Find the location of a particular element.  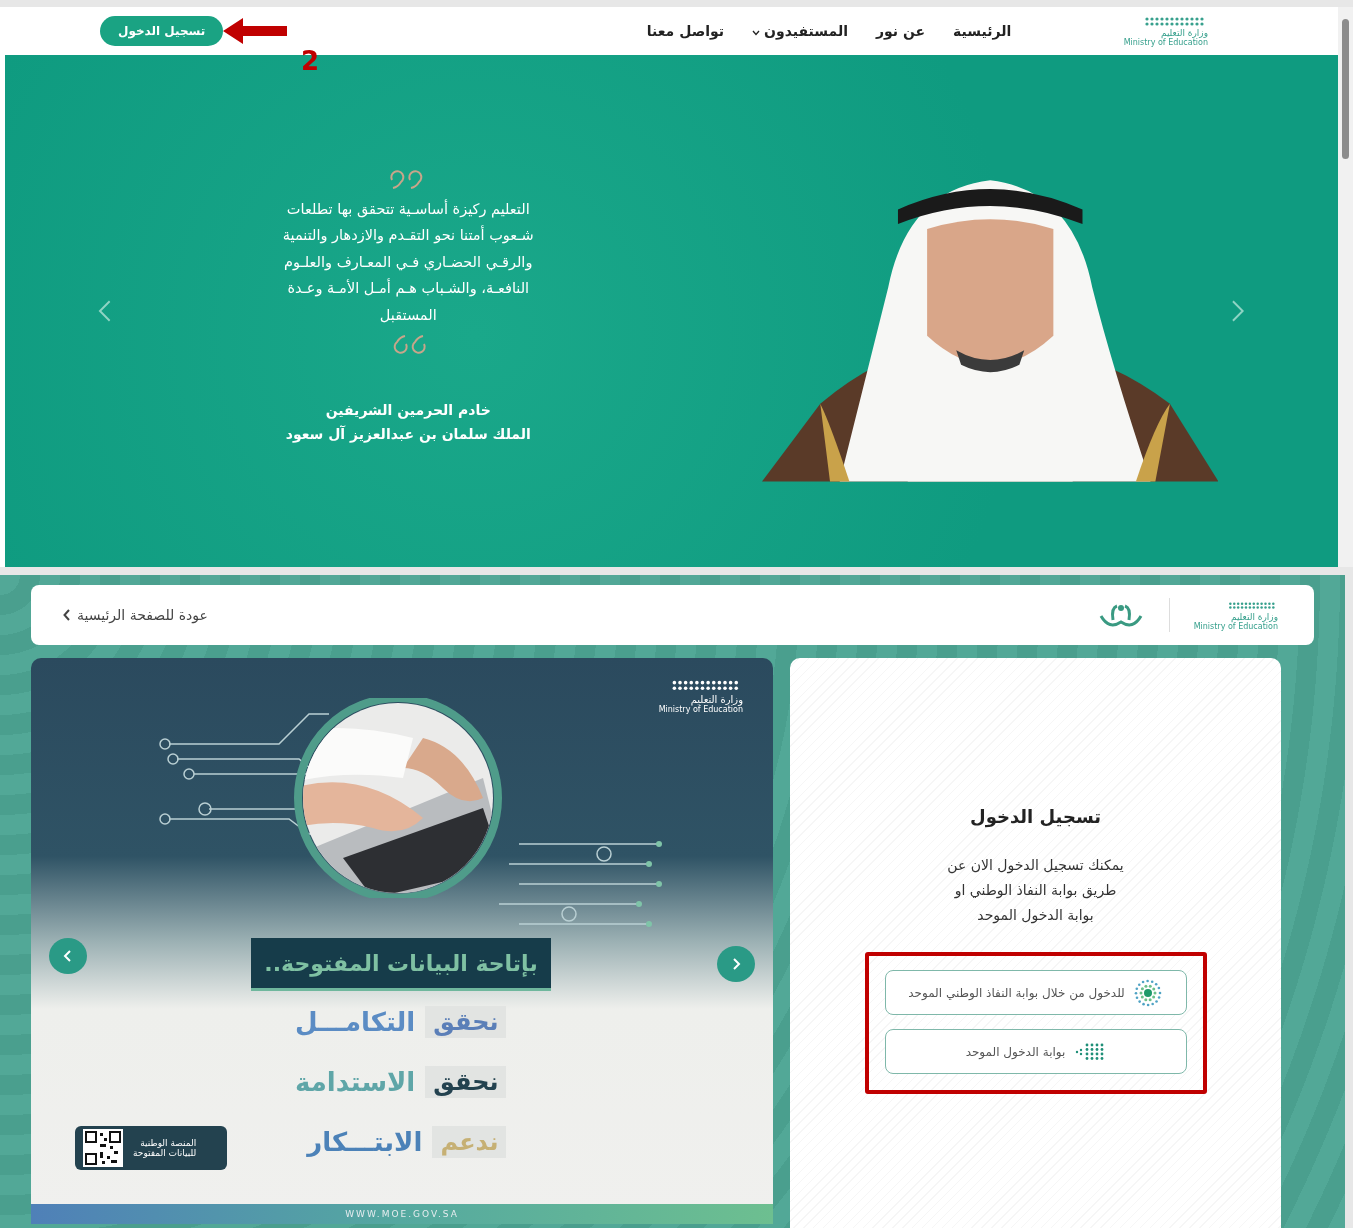

attribution-text: الملك سلمان بن عبدالعزيز آل سعود is located at coordinates (408, 434).